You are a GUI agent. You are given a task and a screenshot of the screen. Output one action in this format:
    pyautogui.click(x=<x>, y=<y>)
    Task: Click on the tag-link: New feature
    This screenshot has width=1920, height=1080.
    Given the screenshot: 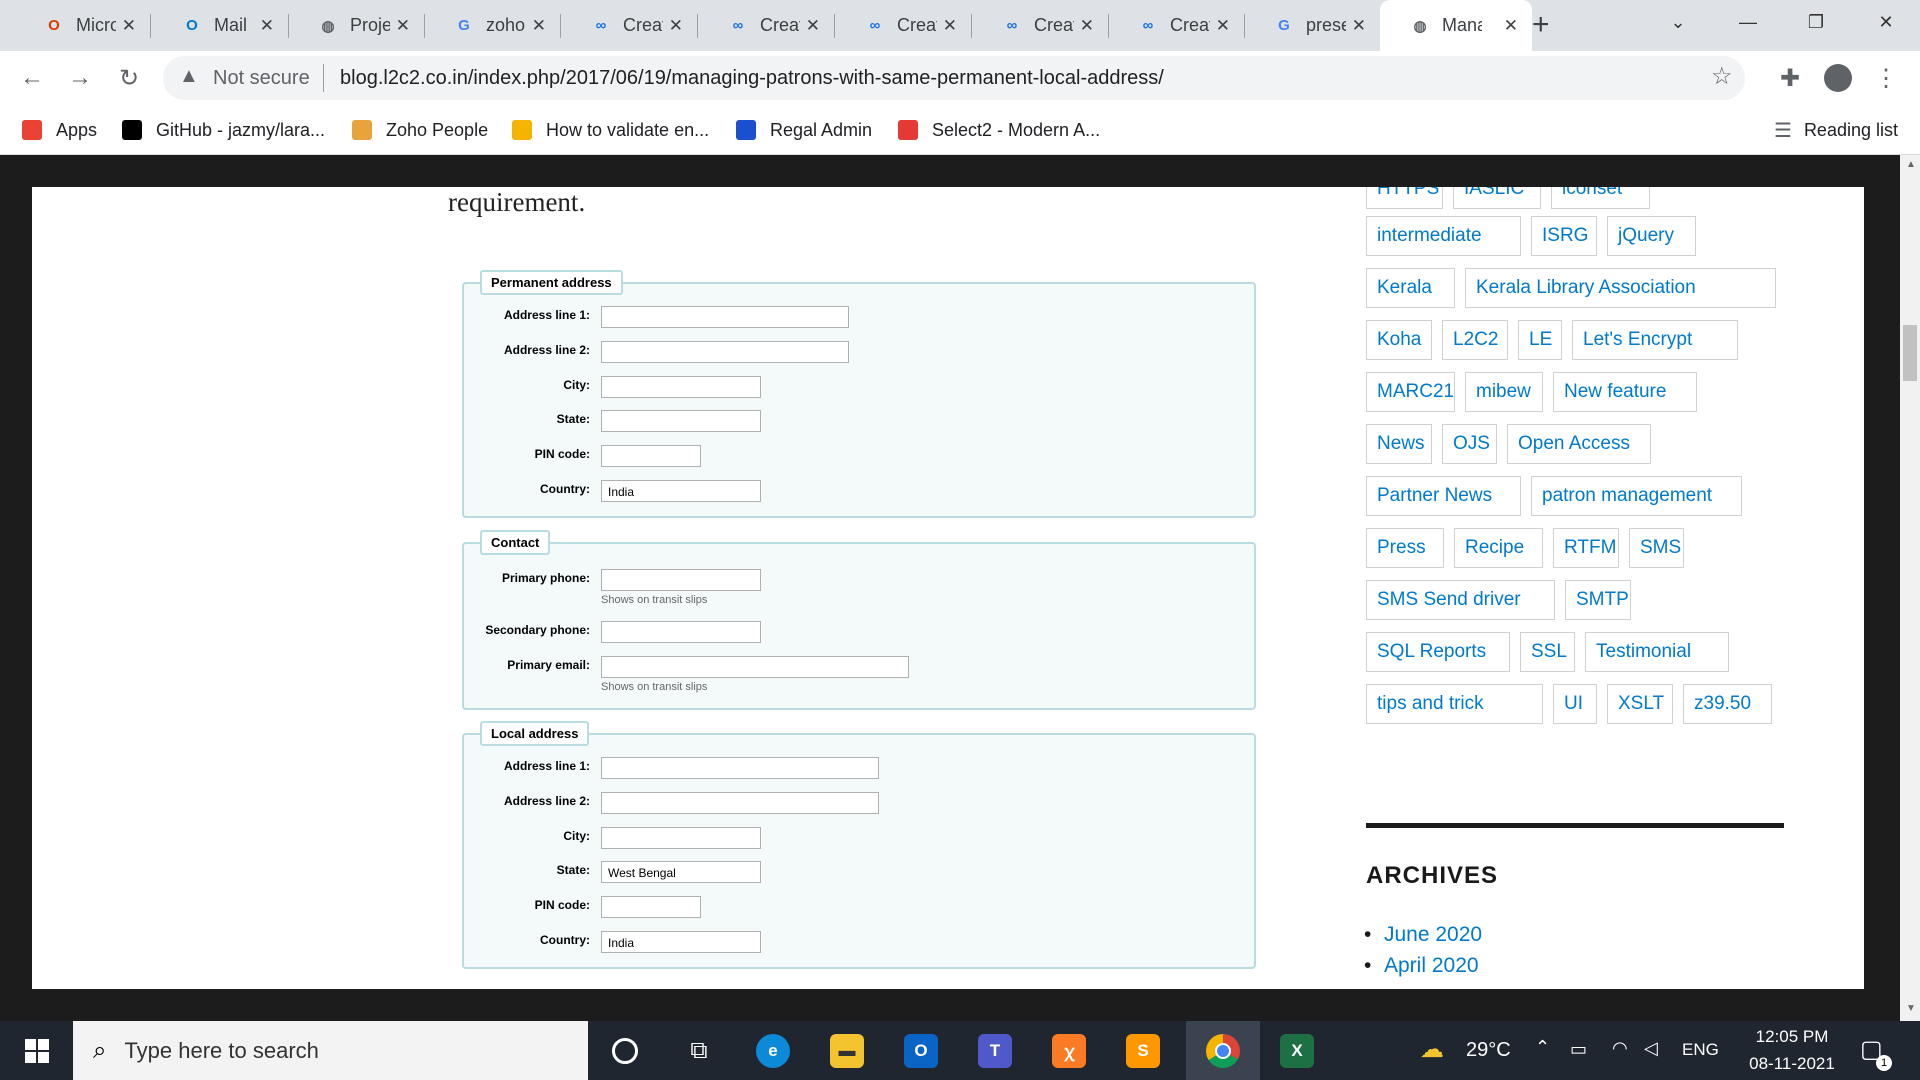 What is the action you would take?
    pyautogui.click(x=1625, y=392)
    